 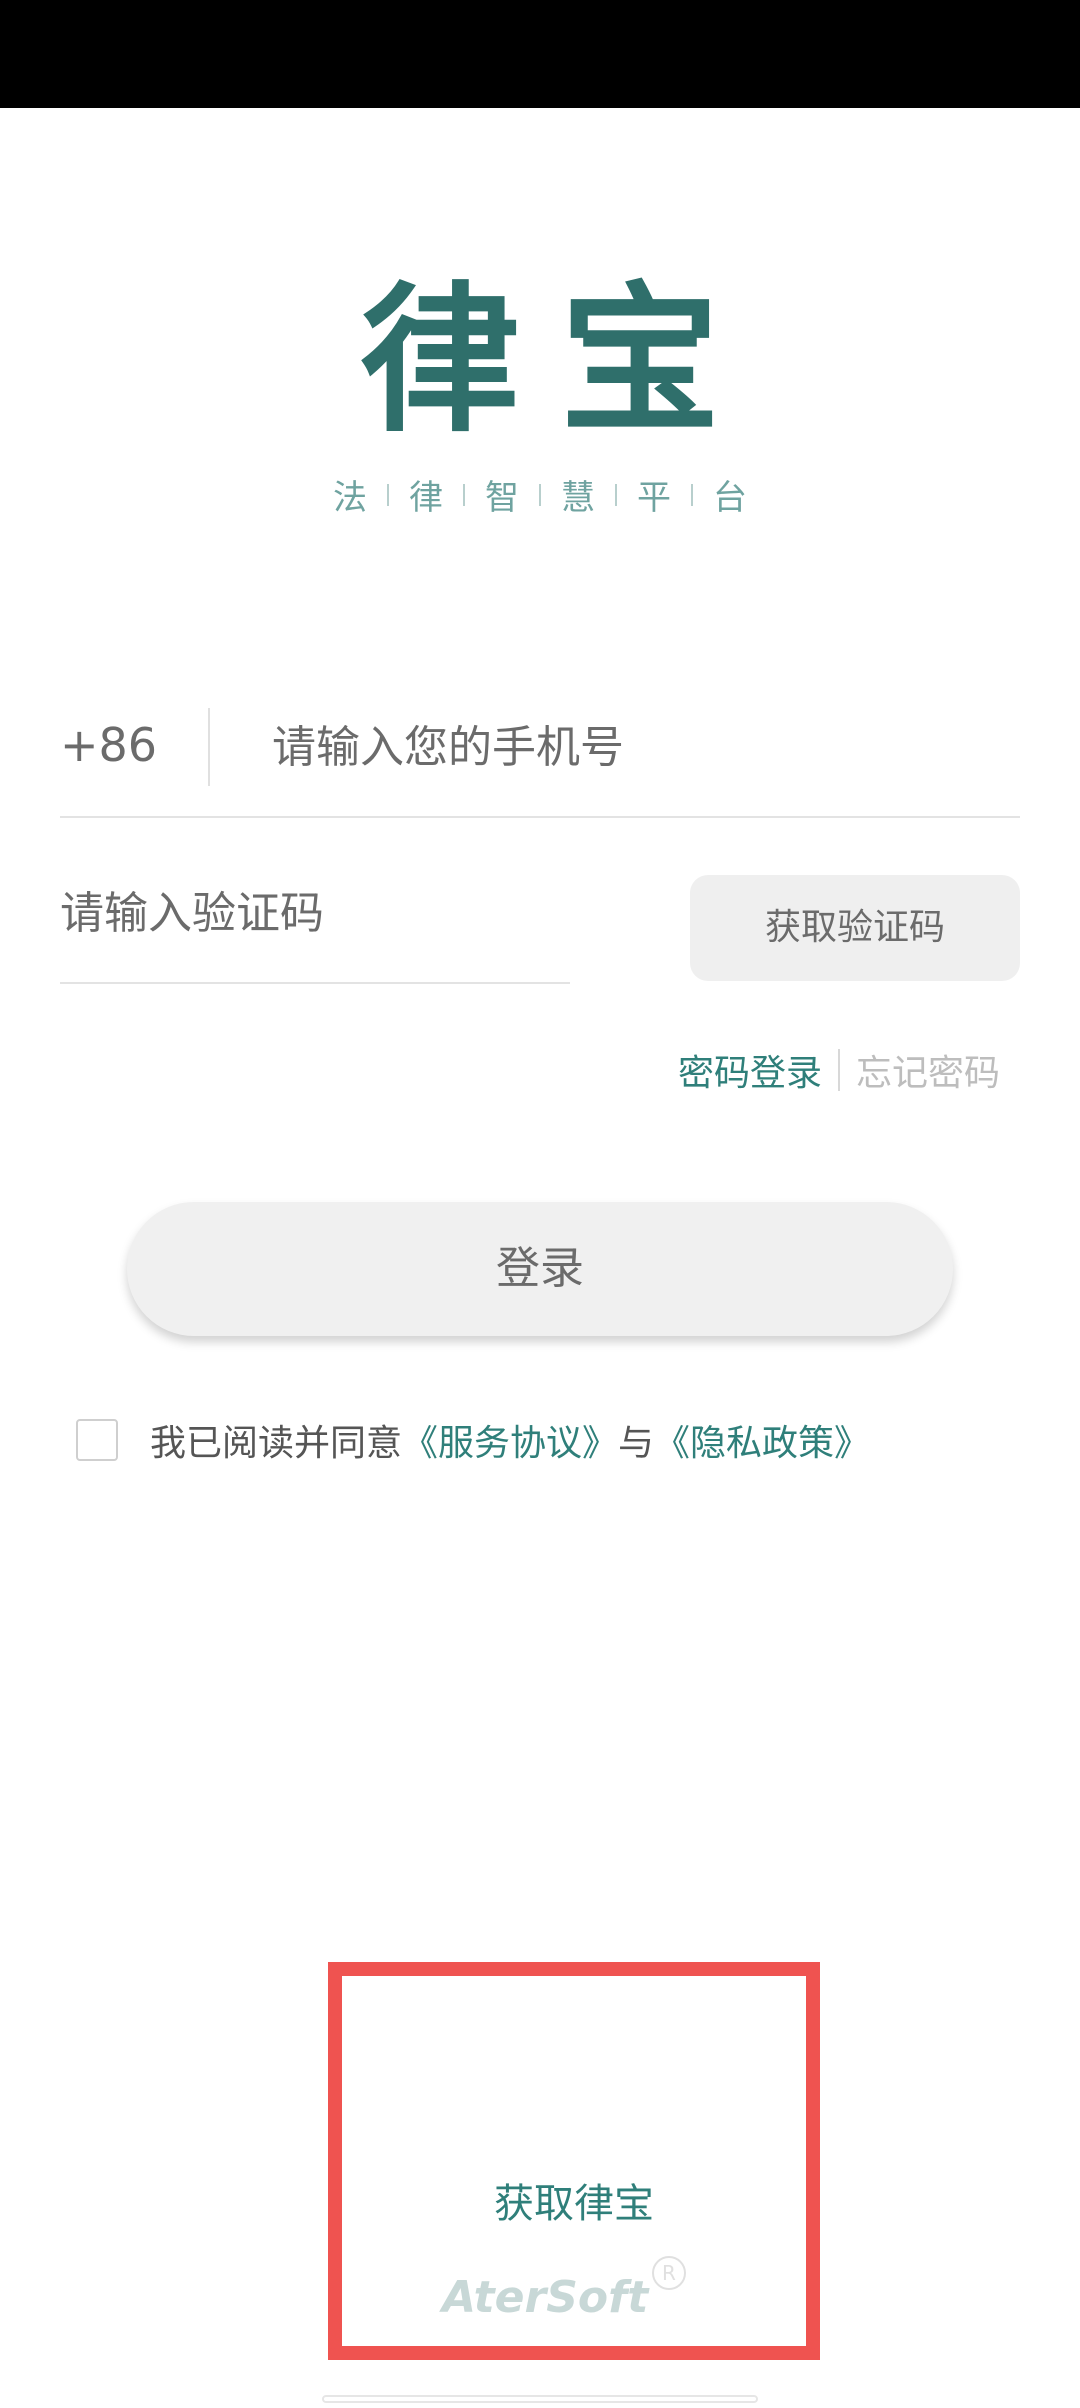 I want to click on password-login-link: 密码登录, so click(x=750, y=1070).